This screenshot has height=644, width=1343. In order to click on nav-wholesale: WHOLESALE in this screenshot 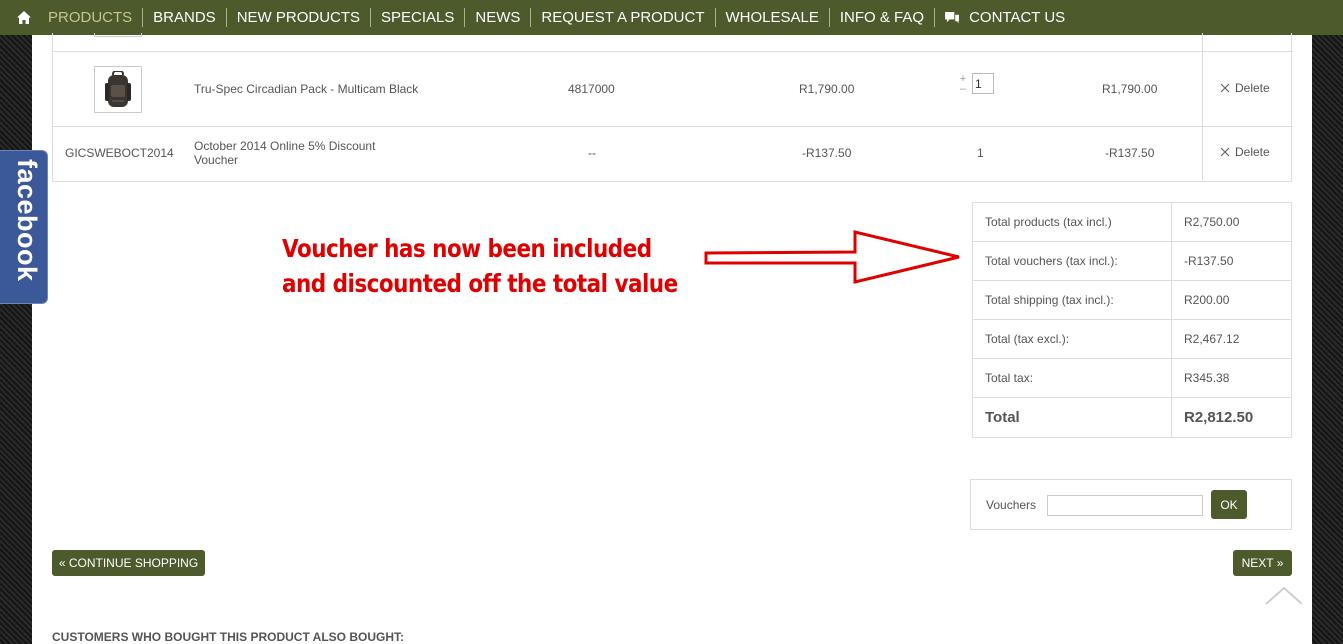, I will do `click(771, 17)`.